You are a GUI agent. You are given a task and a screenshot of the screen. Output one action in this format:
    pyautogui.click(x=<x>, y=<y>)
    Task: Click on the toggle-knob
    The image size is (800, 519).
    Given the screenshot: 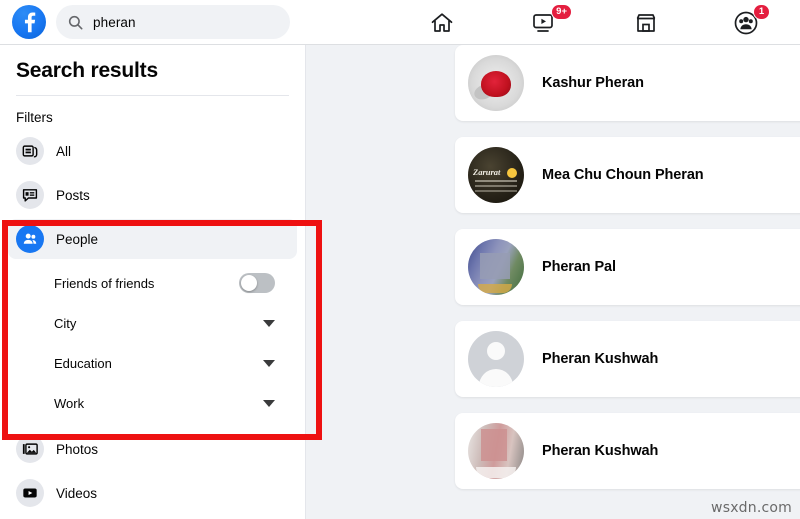 What is the action you would take?
    pyautogui.click(x=249, y=283)
    